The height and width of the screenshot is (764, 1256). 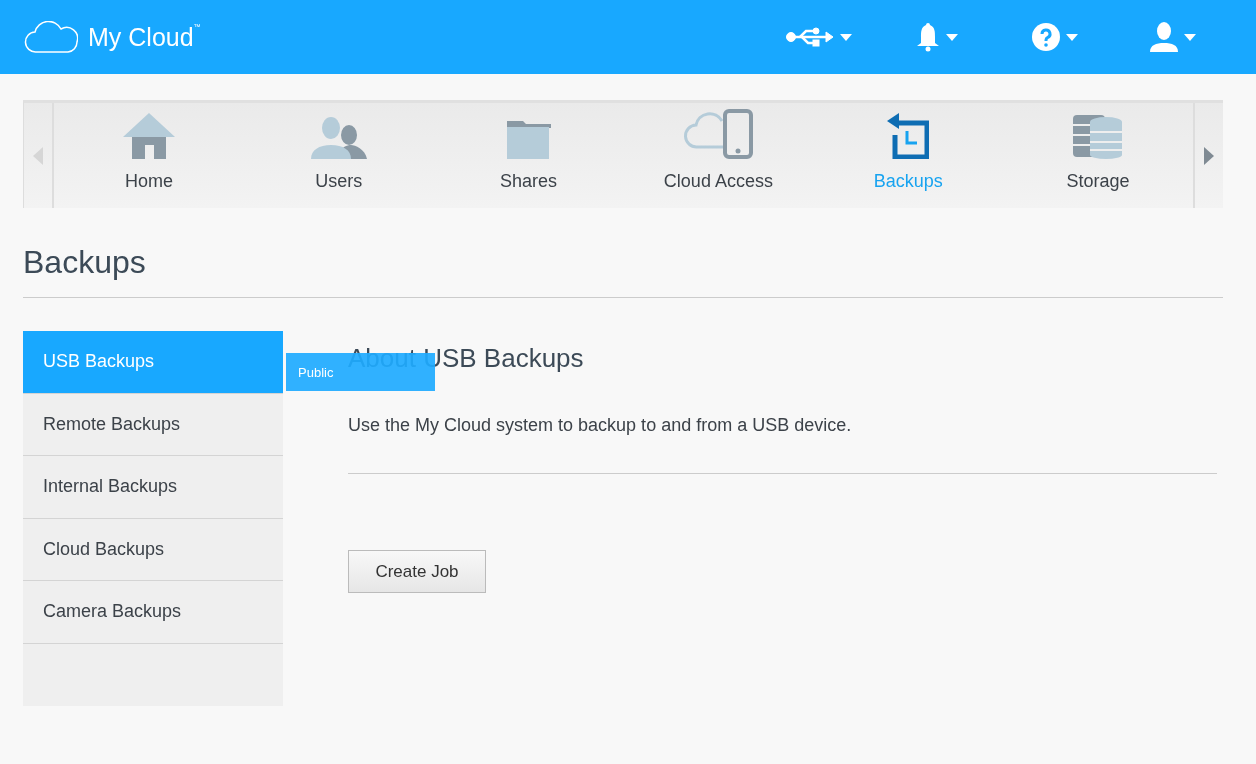 What do you see at coordinates (1209, 155) in the screenshot?
I see `right-arrow-icon` at bounding box center [1209, 155].